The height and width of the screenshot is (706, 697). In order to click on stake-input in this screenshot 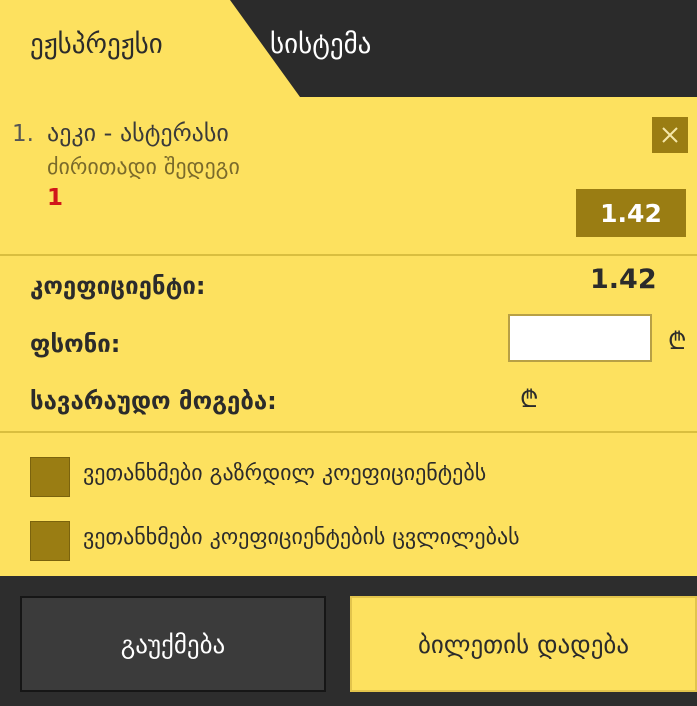, I will do `click(580, 338)`.